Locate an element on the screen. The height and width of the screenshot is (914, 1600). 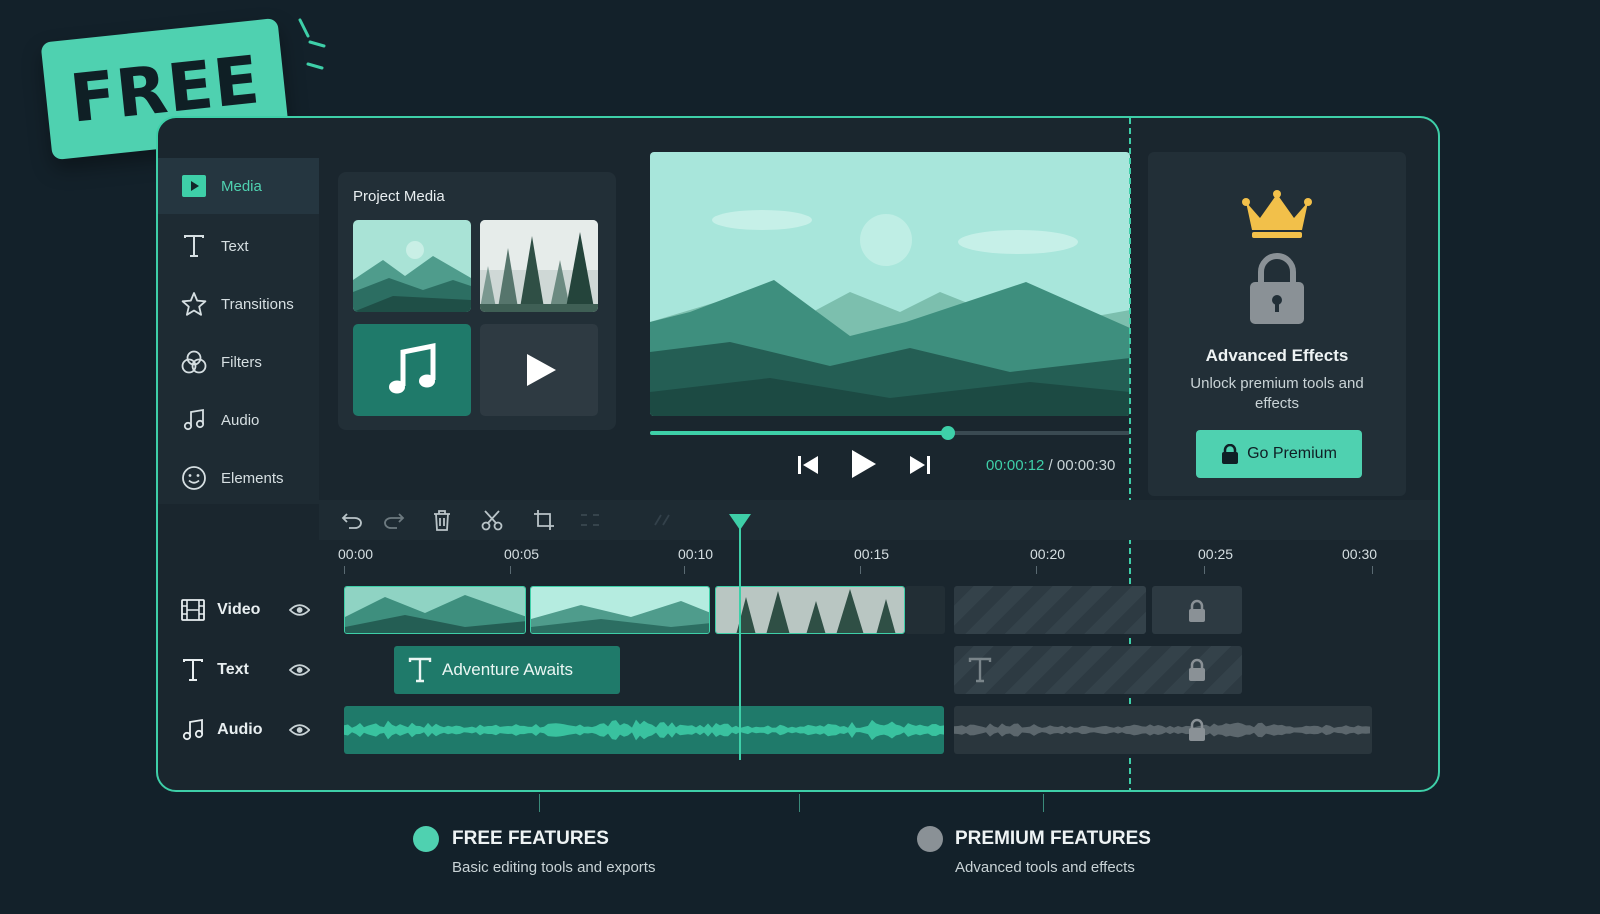
media-play-icon is located at coordinates (194, 186).